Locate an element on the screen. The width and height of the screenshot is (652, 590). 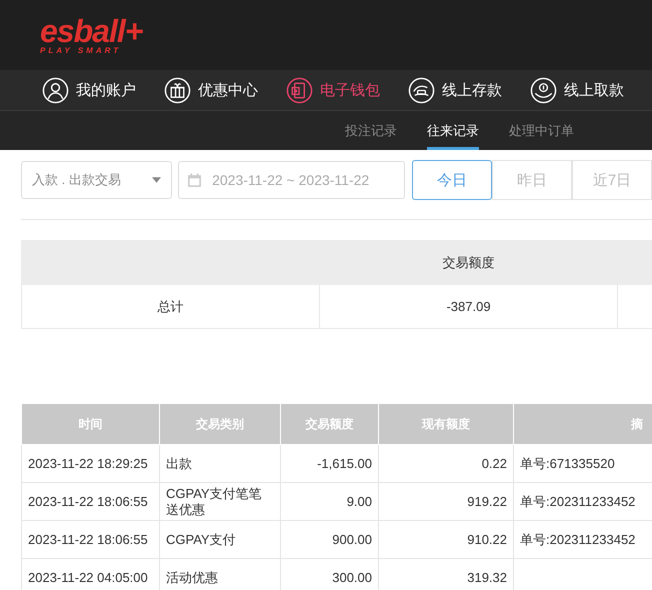
nav-item: 我的账户 is located at coordinates (89, 90).